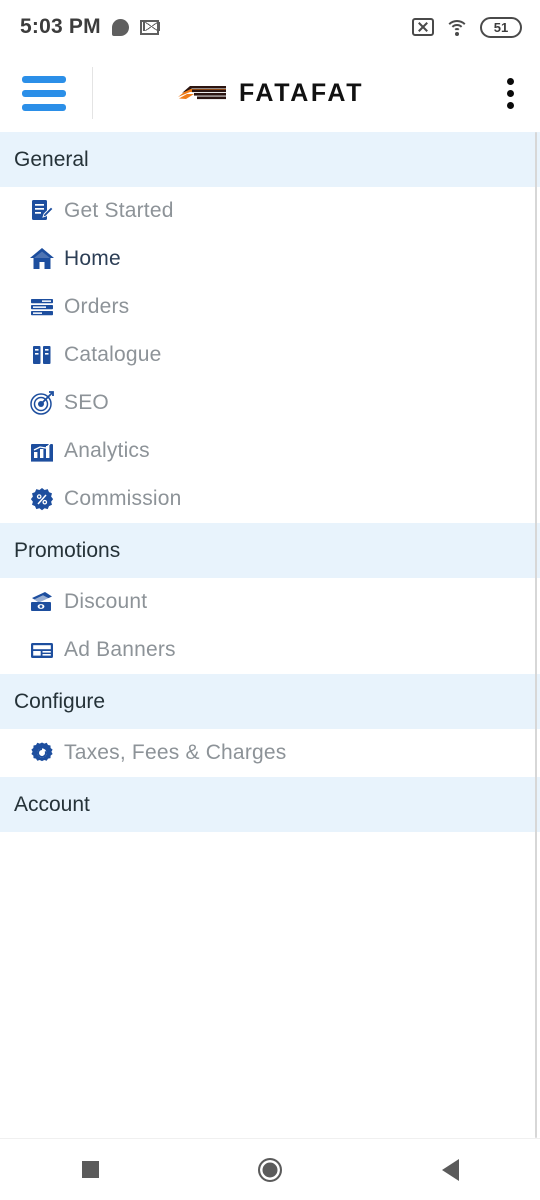 The image size is (540, 1200). What do you see at coordinates (270, 355) in the screenshot?
I see `sidebar-item-catalogue: Catalogue` at bounding box center [270, 355].